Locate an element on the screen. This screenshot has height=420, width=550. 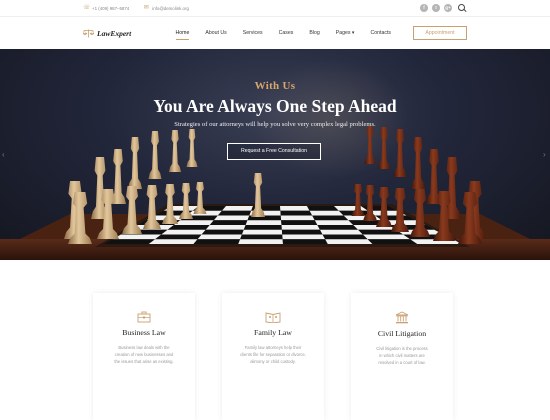
facebook-icon: f is located at coordinates (424, 8).